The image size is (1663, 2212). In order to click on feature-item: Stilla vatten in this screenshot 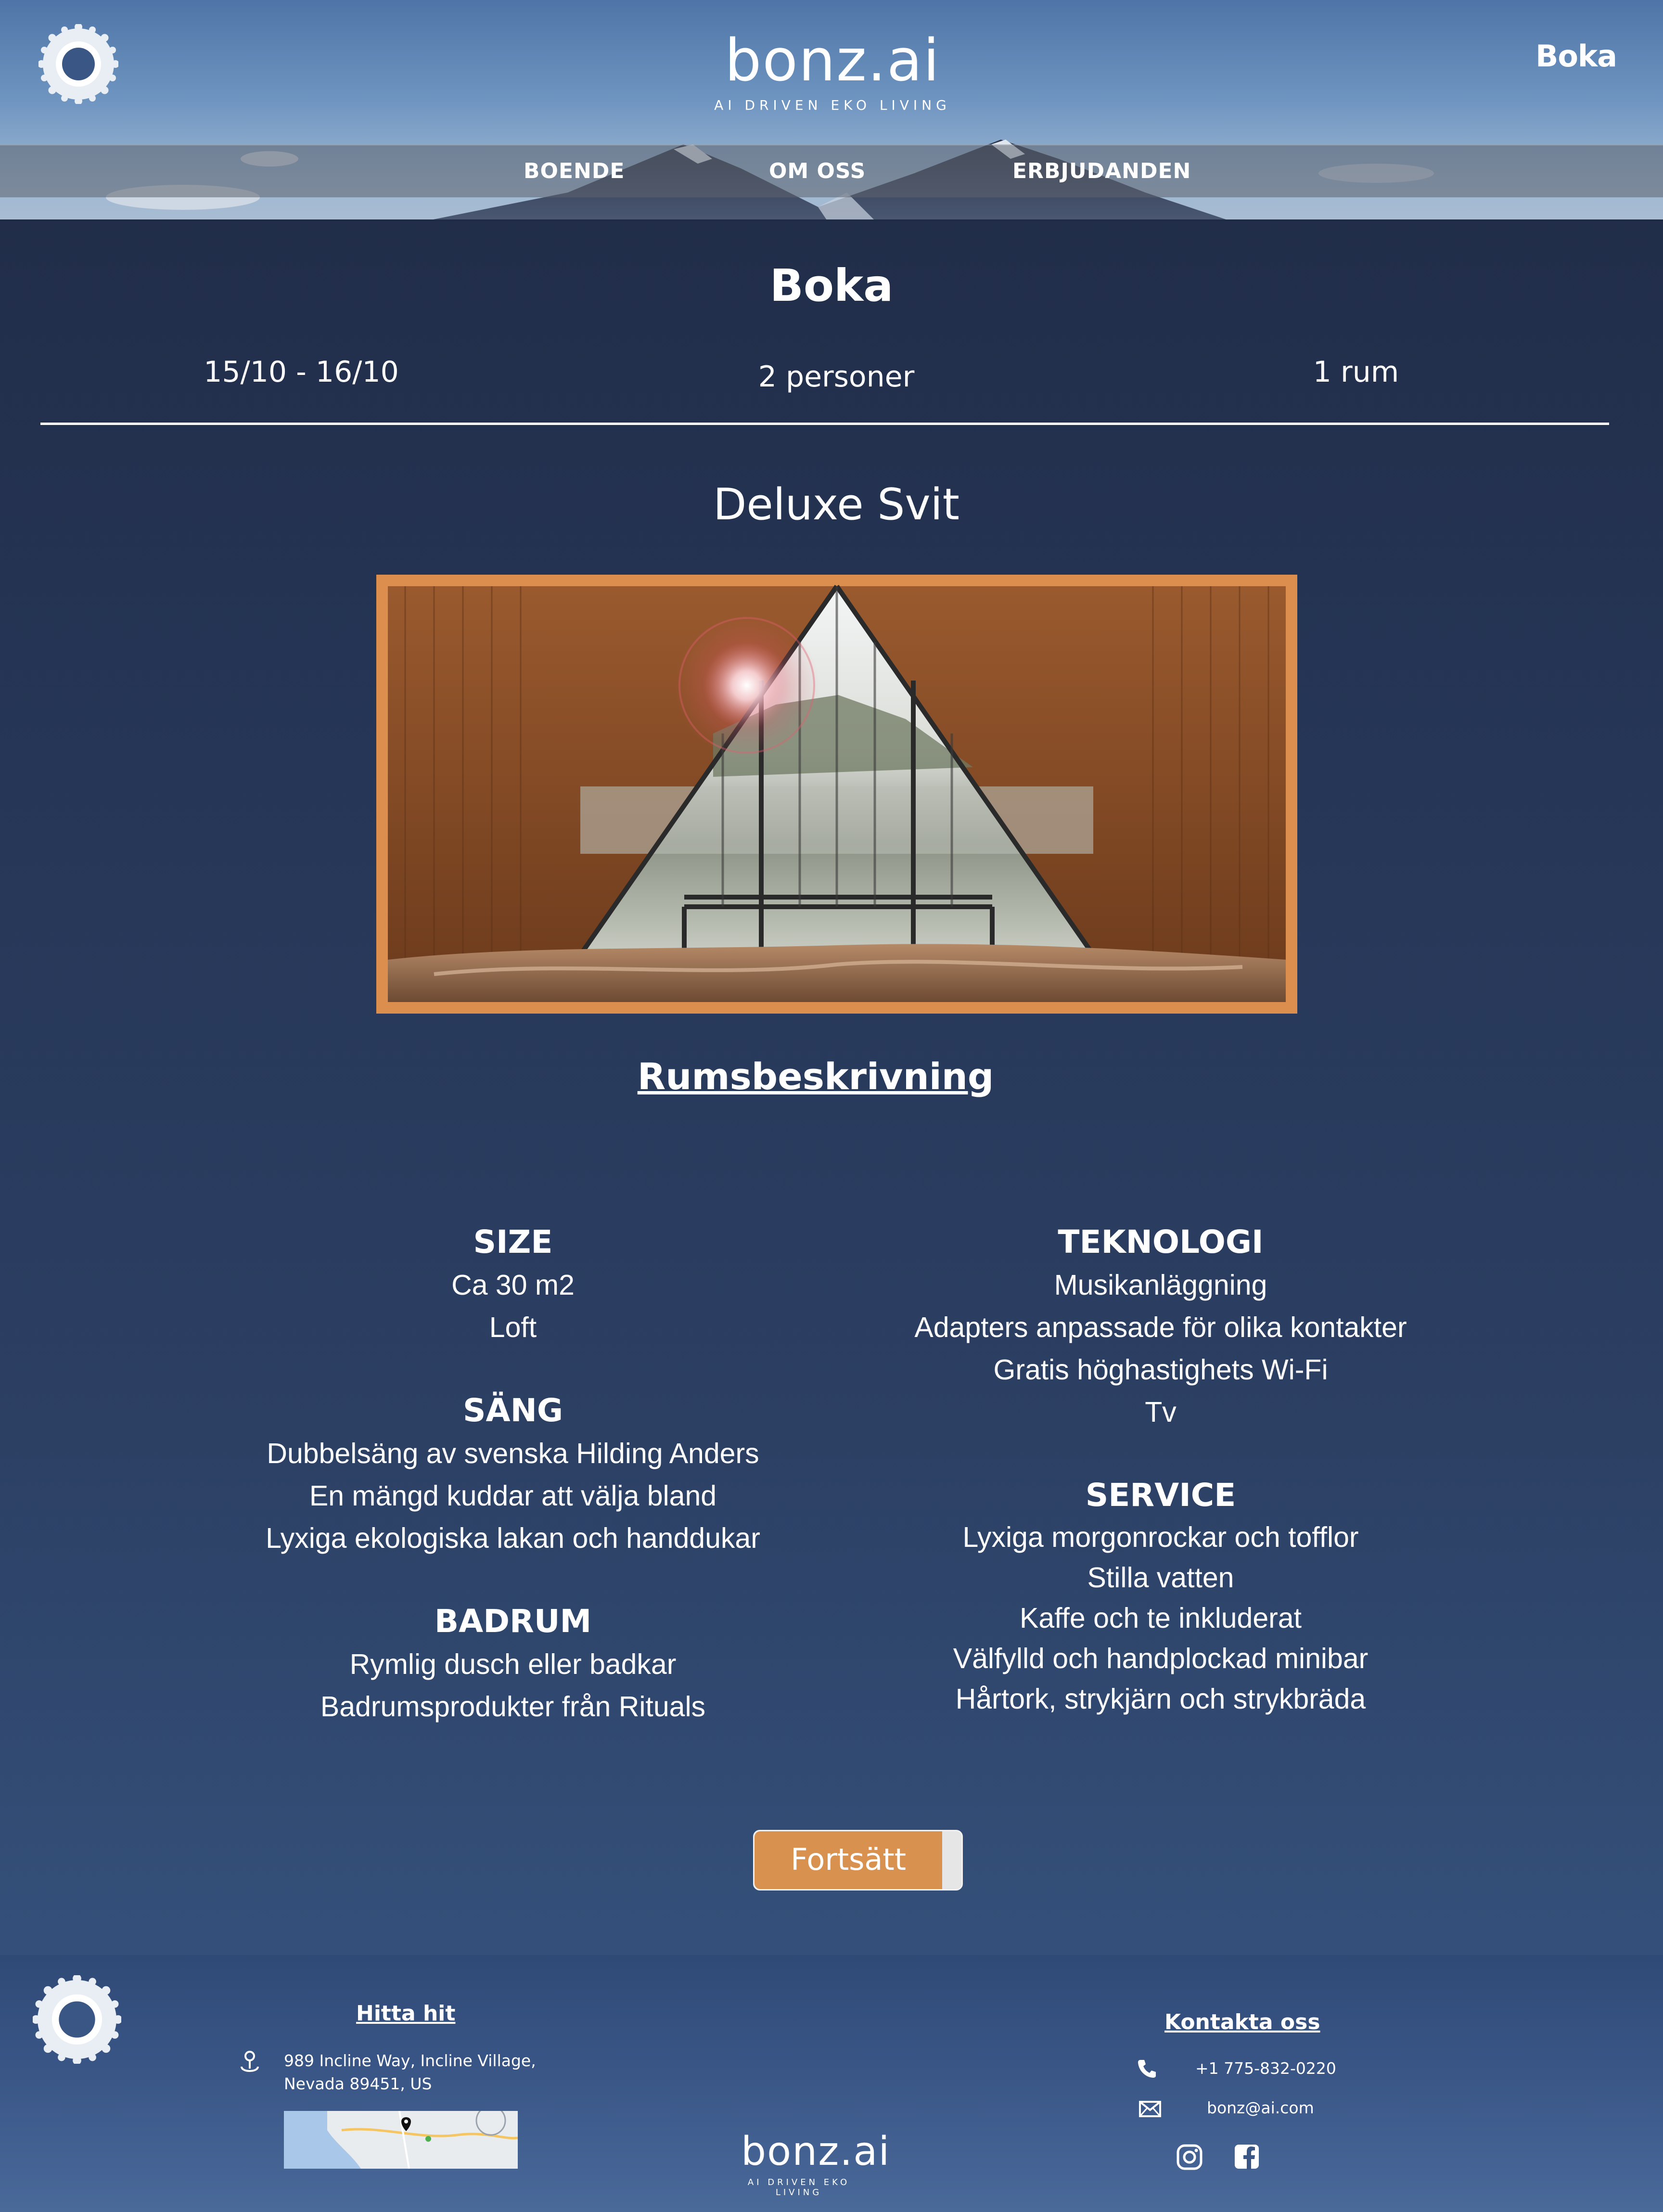, I will do `click(1160, 1578)`.